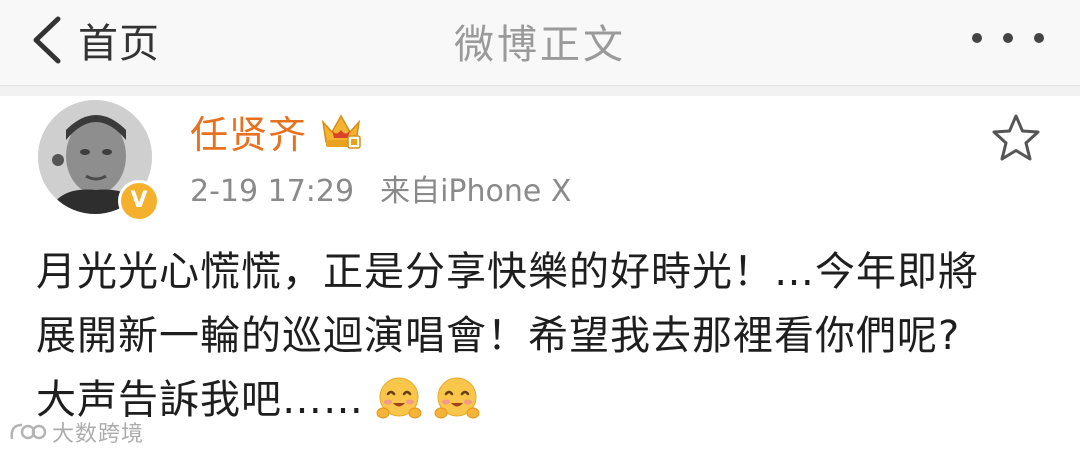 The height and width of the screenshot is (452, 1080). What do you see at coordinates (1016, 138) in the screenshot?
I see `star-outline-icon` at bounding box center [1016, 138].